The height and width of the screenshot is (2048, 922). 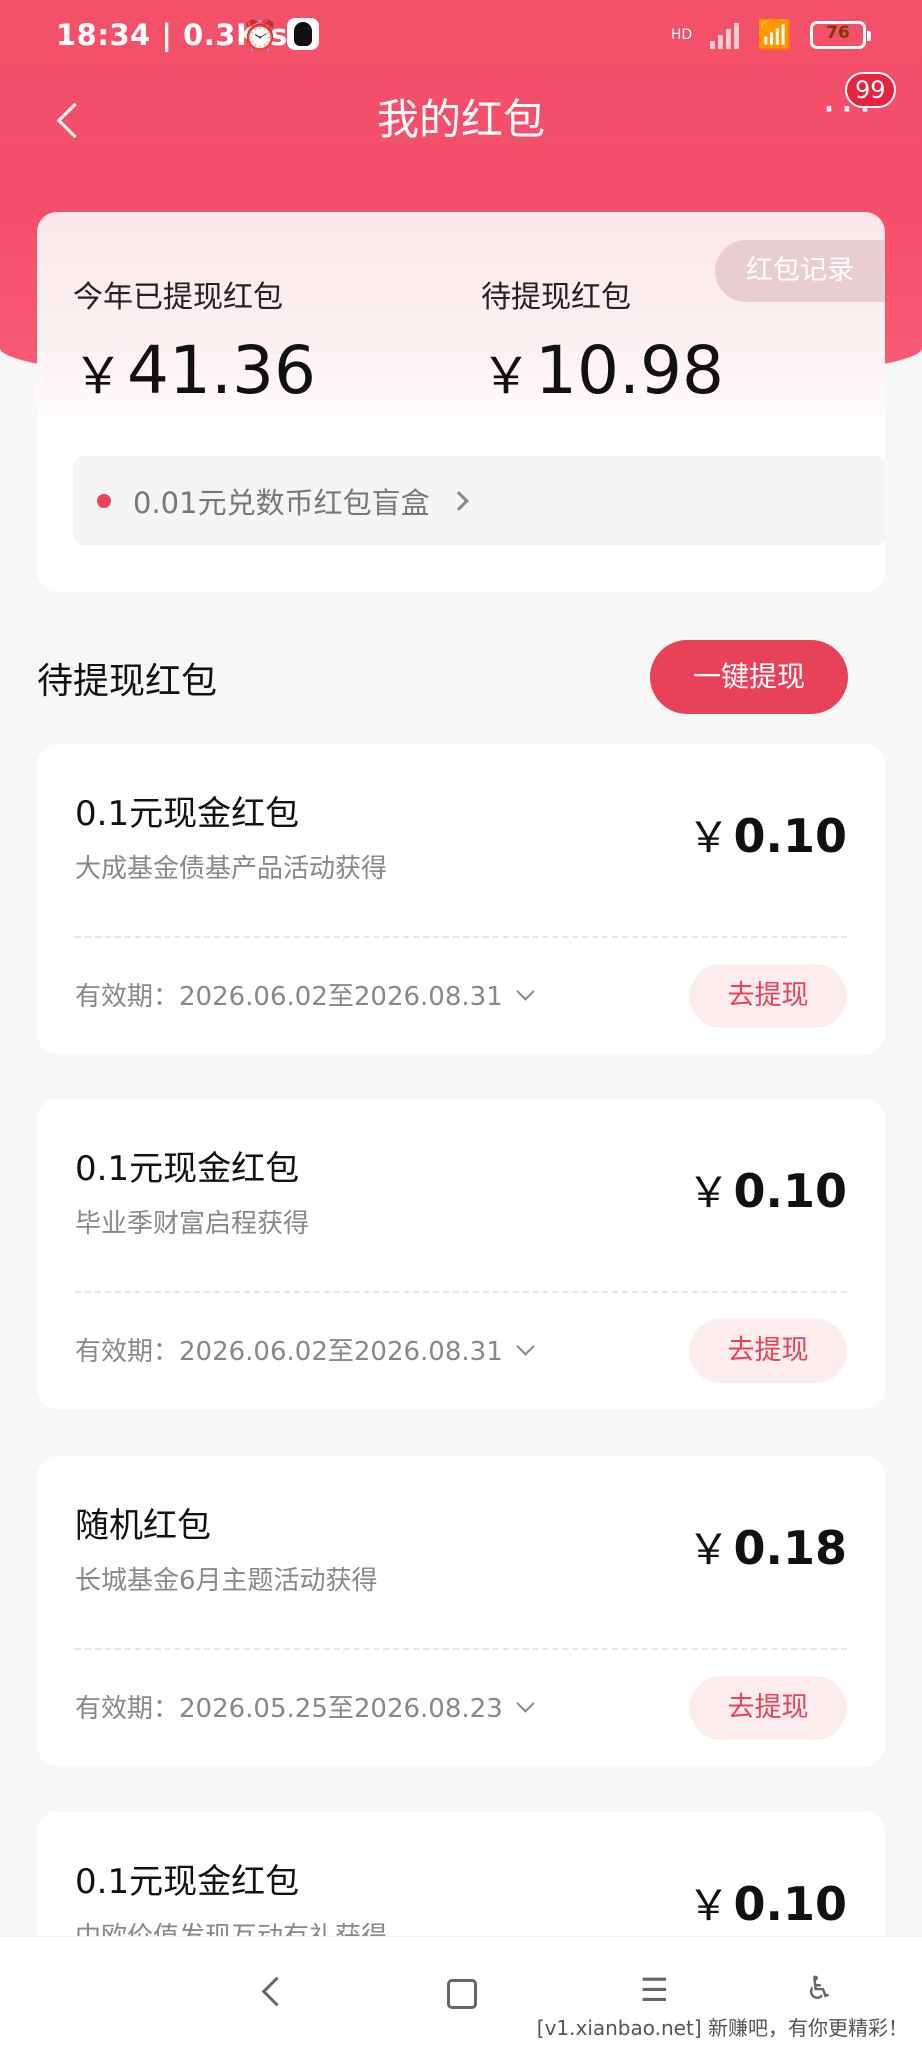 What do you see at coordinates (305, 1706) in the screenshot?
I see `card-validity: 有效期：2026.05.25至2026.08.23` at bounding box center [305, 1706].